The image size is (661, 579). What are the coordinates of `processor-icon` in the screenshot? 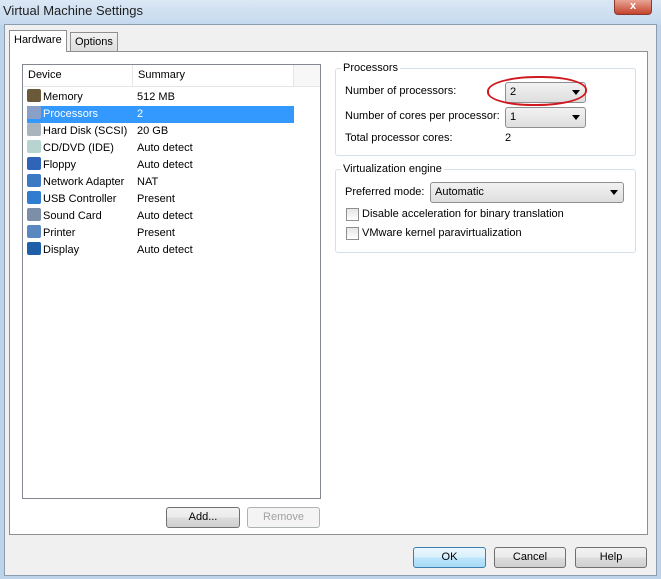 It's located at (34, 112).